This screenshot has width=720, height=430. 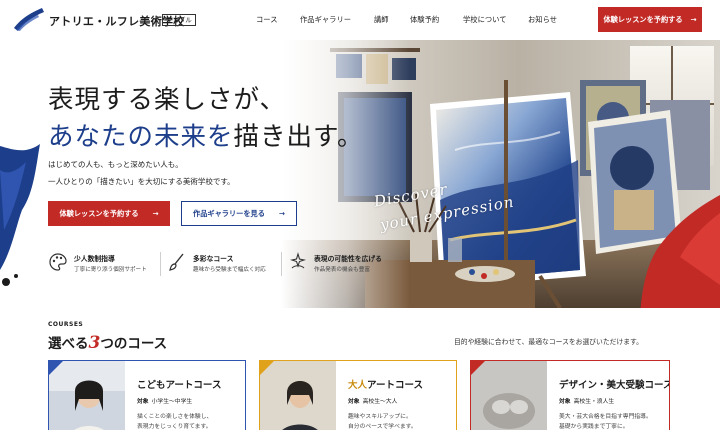 What do you see at coordinates (395, 385) in the screenshot?
I see `course-title-rest: アートコース` at bounding box center [395, 385].